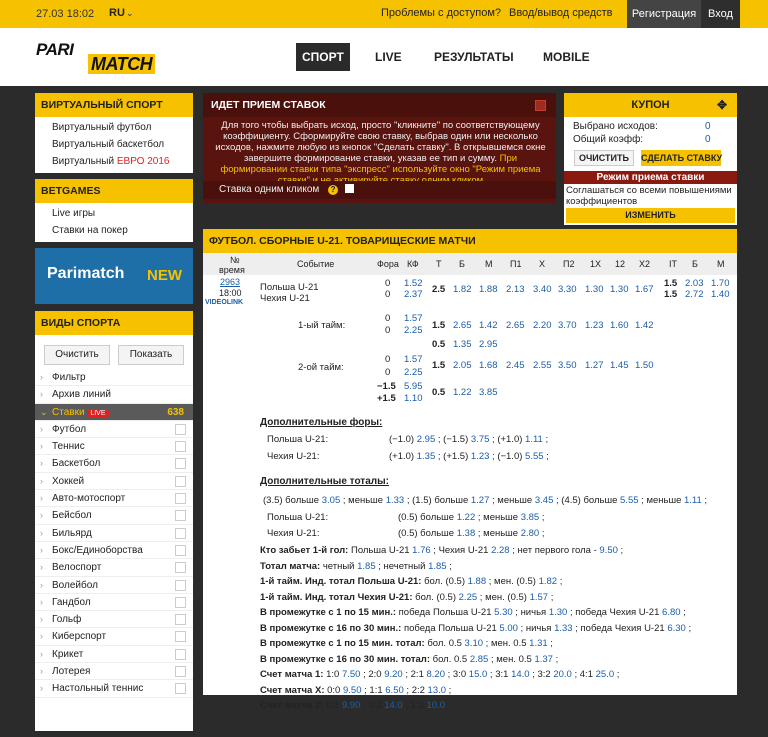 This screenshot has height=737, width=768. What do you see at coordinates (462, 289) in the screenshot?
I see `odd-cell: 1.82` at bounding box center [462, 289].